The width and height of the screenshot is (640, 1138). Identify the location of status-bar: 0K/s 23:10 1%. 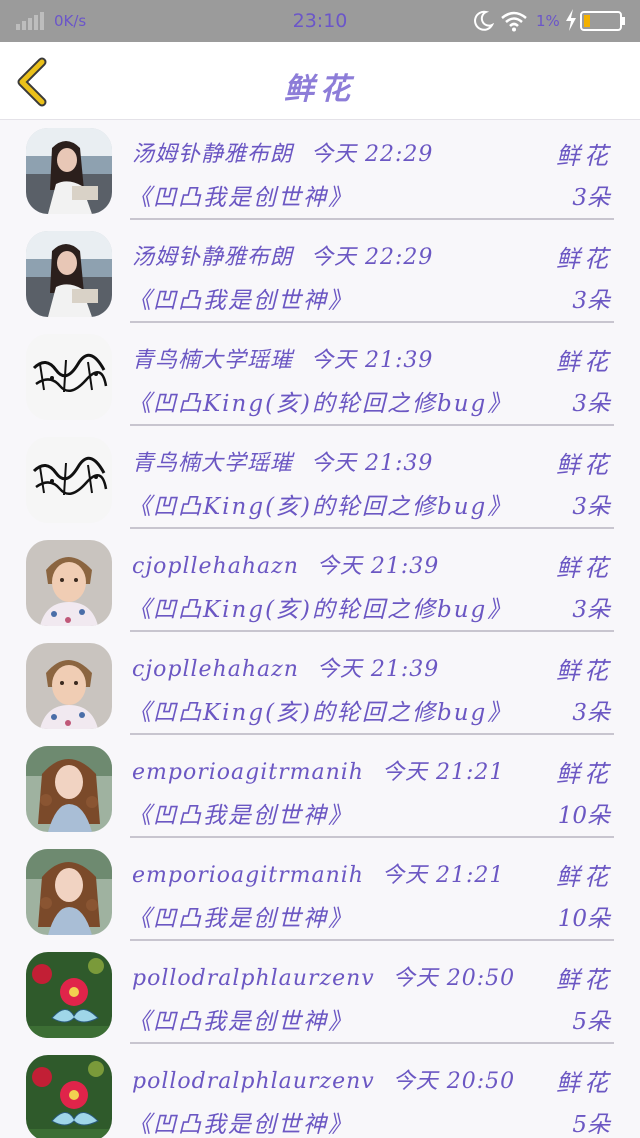
(320, 21).